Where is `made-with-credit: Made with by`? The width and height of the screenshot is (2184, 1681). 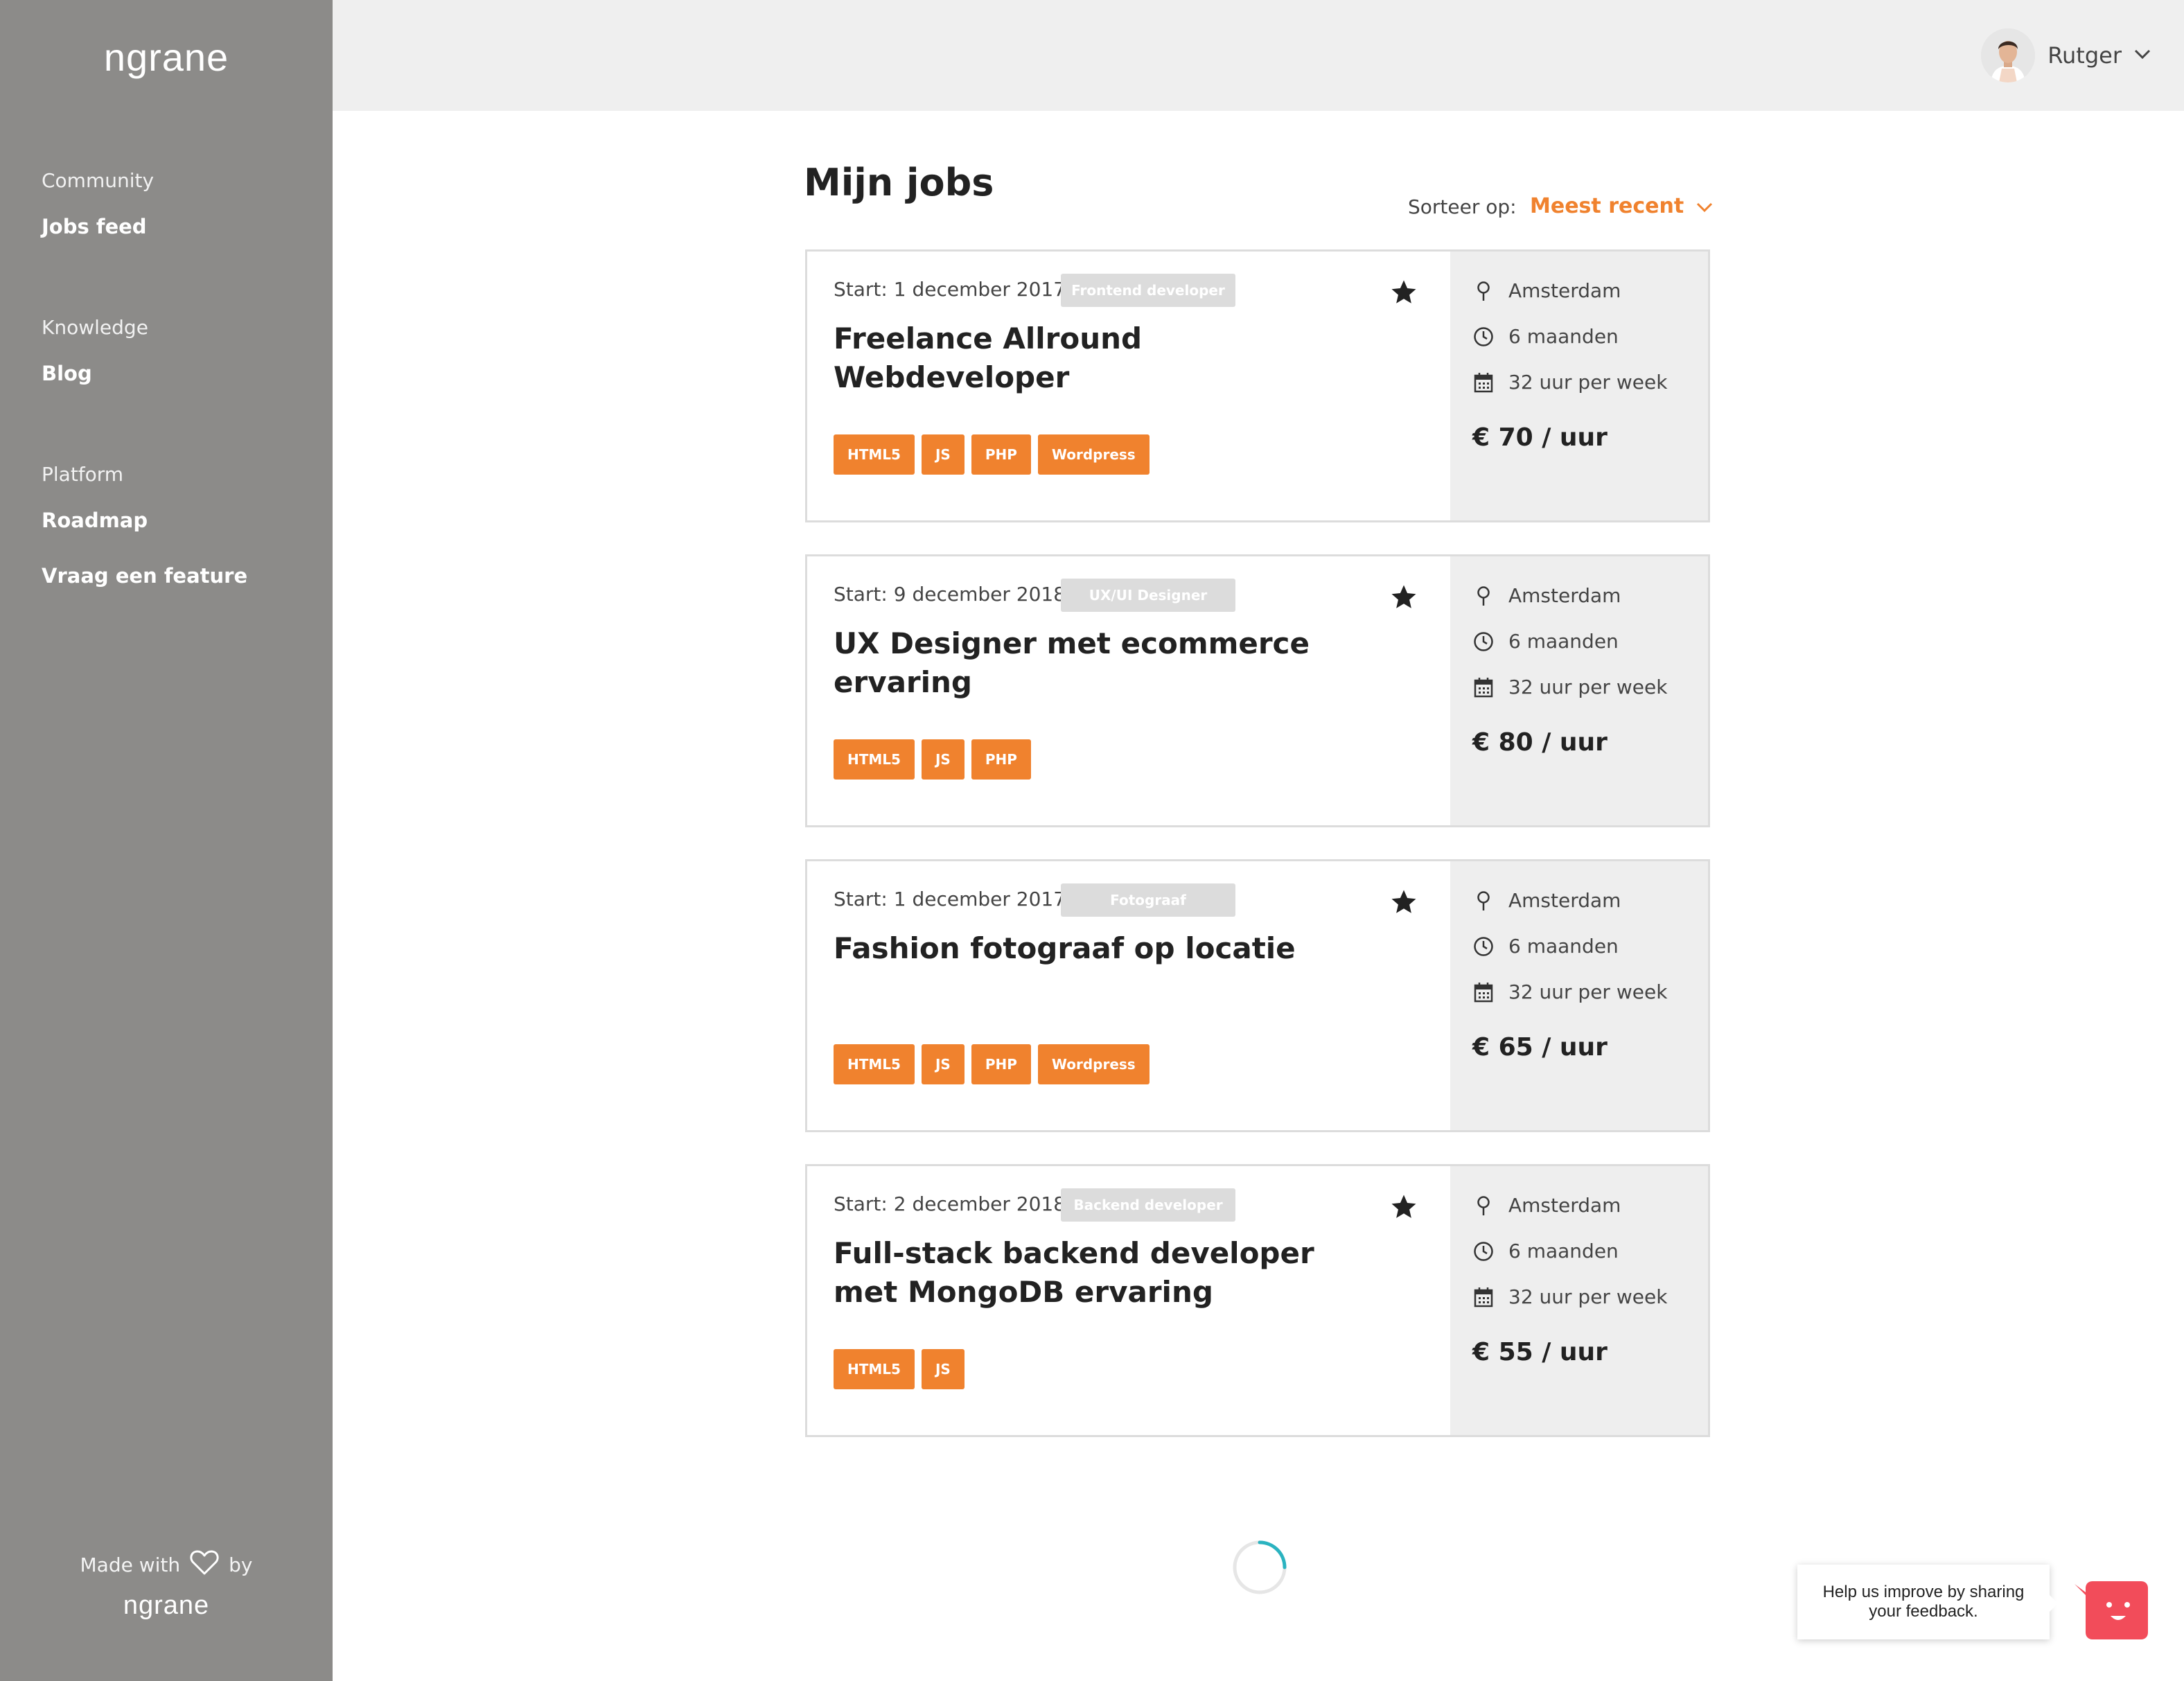
made-with-credit: Made with by is located at coordinates (166, 1565).